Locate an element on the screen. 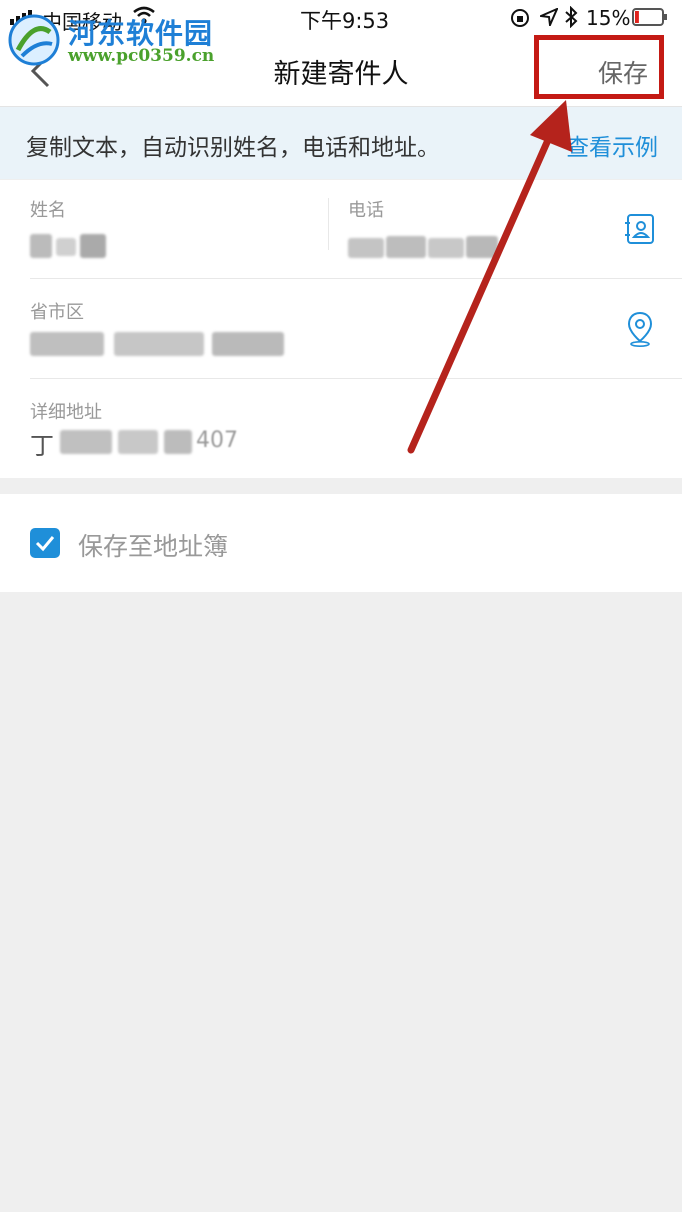 This screenshot has height=1212, width=682. battery-percentage: 15% is located at coordinates (608, 18).